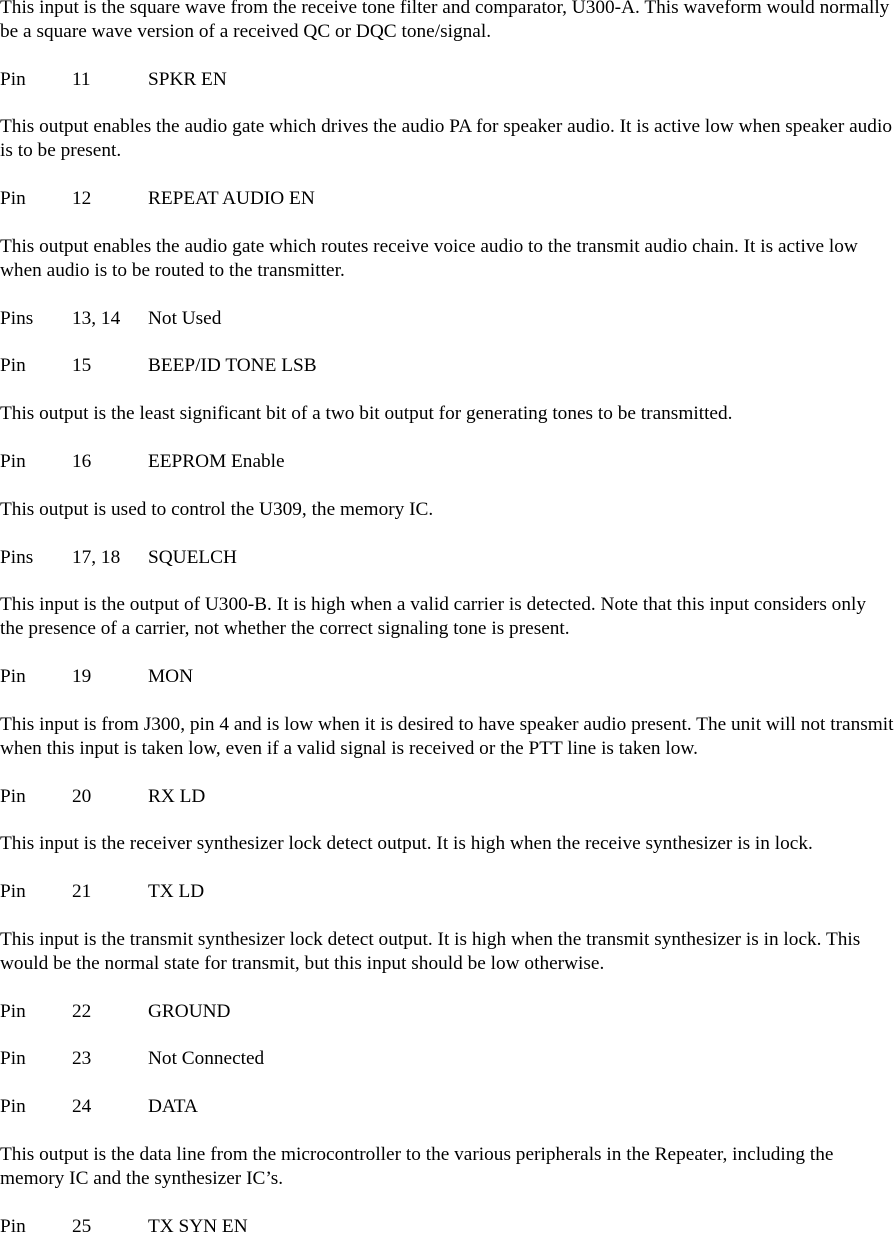 The width and height of the screenshot is (894, 1239). I want to click on pin-number: 21, so click(82, 892).